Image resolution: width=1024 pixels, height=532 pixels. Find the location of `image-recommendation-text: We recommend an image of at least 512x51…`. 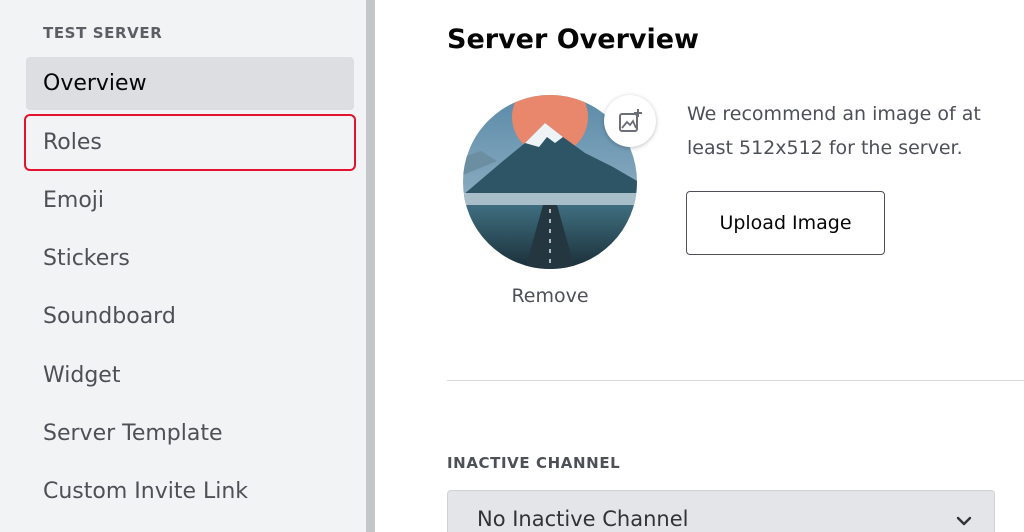

image-recommendation-text: We recommend an image of at least 512x51… is located at coordinates (834, 131).